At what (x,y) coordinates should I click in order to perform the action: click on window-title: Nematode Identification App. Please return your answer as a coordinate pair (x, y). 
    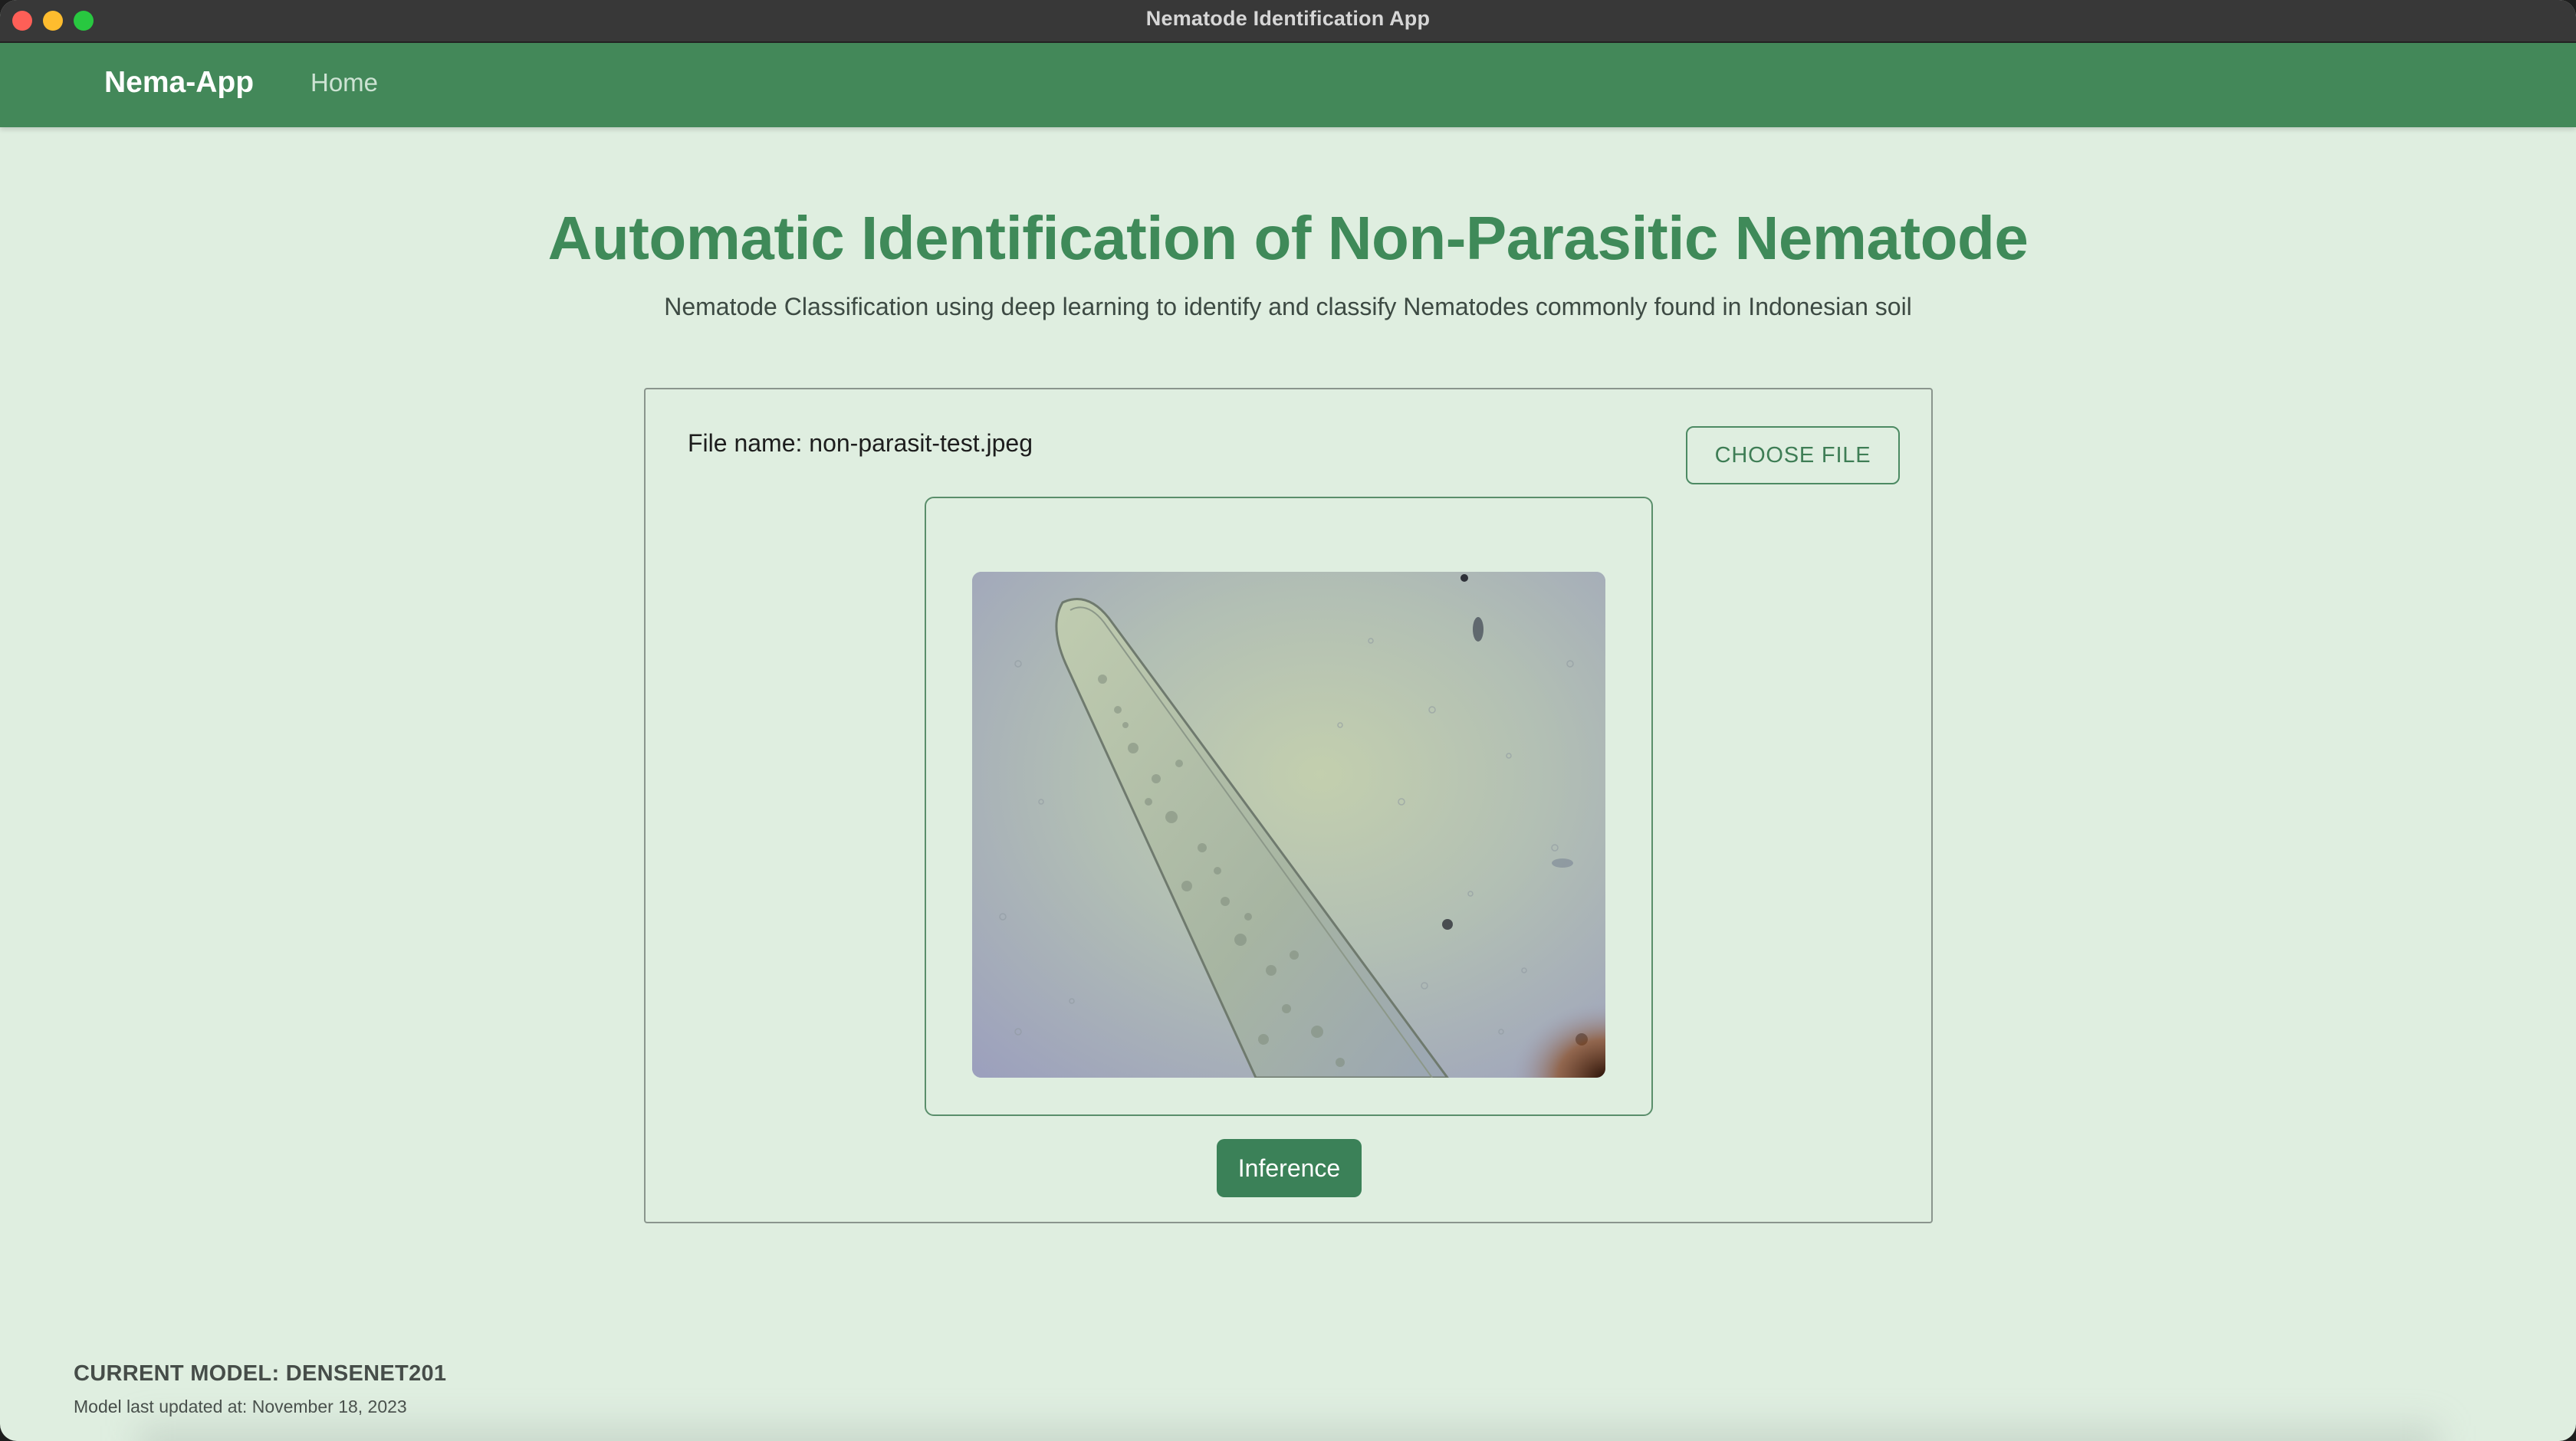
    Looking at the image, I should click on (1288, 18).